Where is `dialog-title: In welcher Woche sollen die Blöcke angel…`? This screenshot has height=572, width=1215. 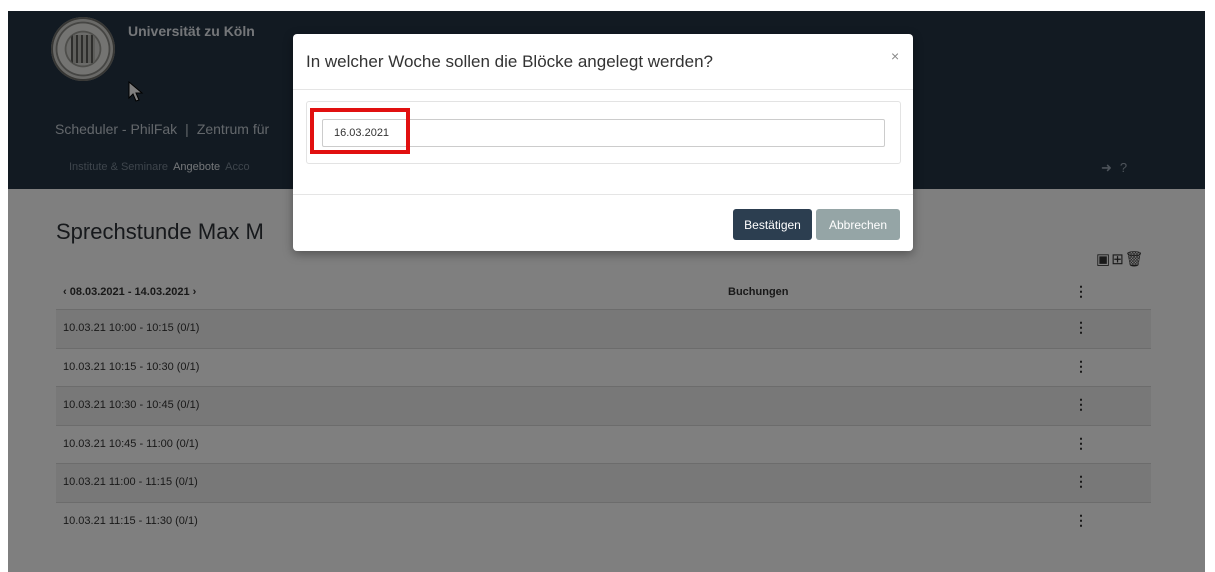 dialog-title: In welcher Woche sollen die Blöcke angel… is located at coordinates (509, 61).